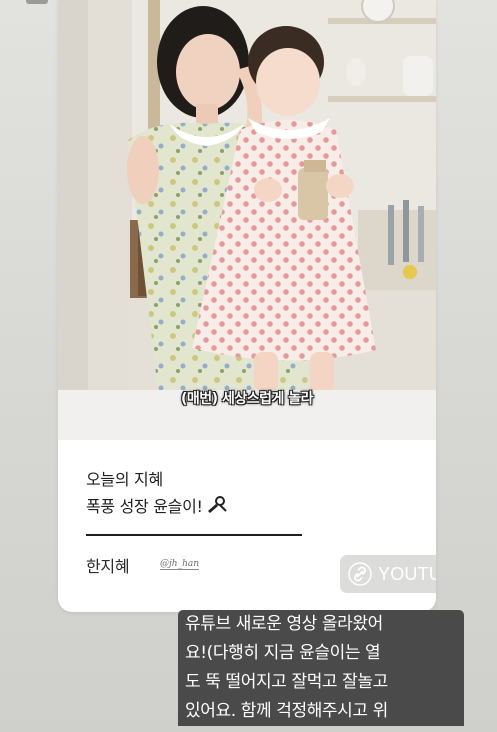 This screenshot has height=732, width=497. Describe the element at coordinates (217, 504) in the screenshot. I see `wrench-baby-emoji-icon` at that location.